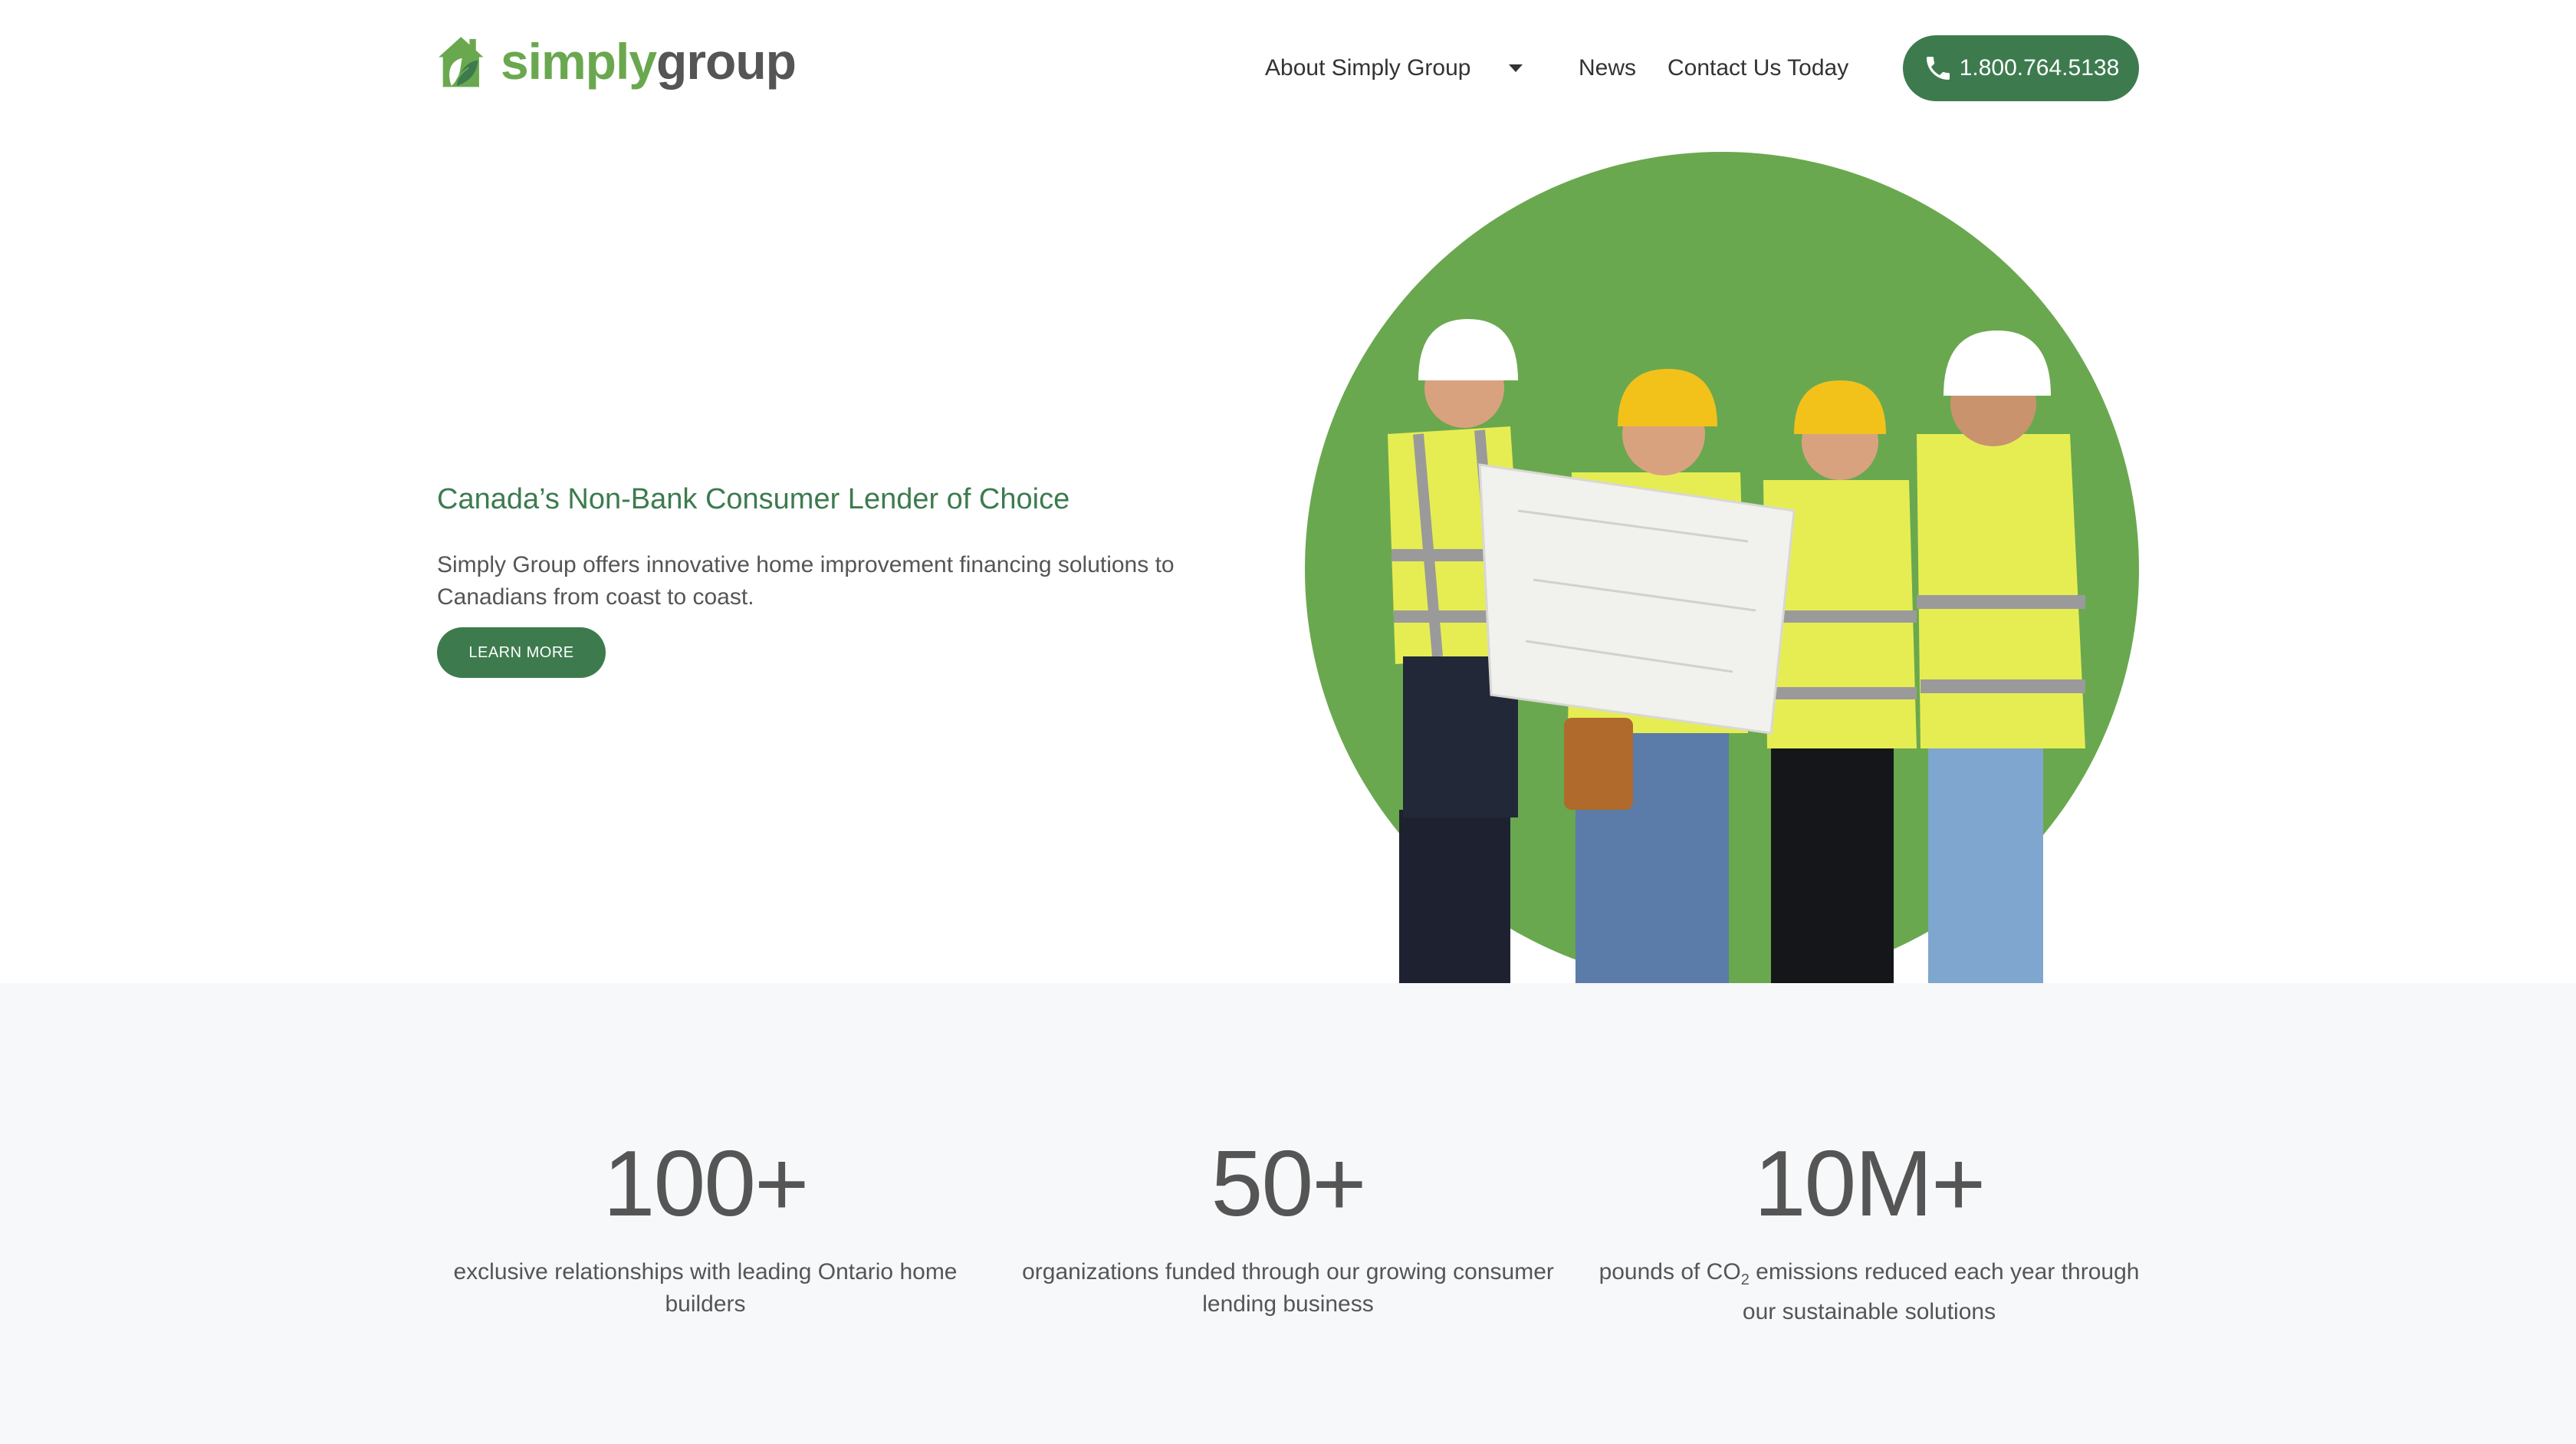  Describe the element at coordinates (1289, 1183) in the screenshot. I see `stat-value: 50+` at that location.